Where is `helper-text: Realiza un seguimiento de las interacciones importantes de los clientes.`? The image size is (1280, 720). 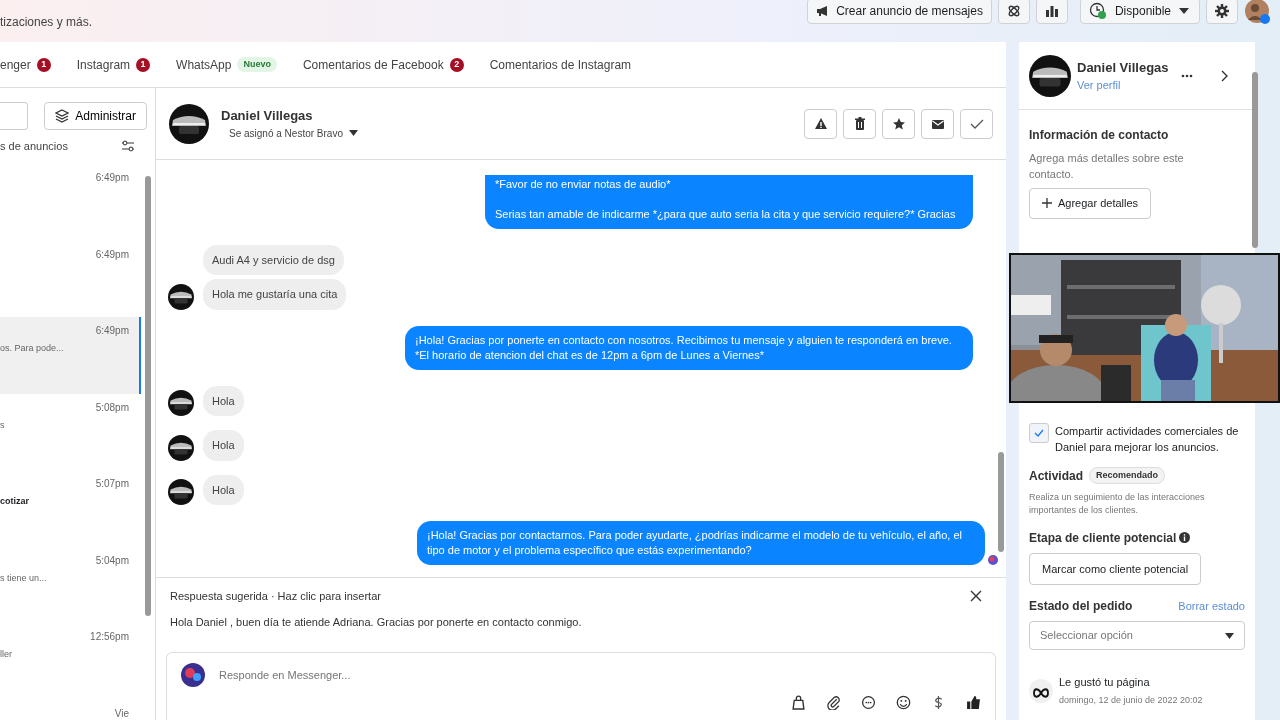 helper-text: Realiza un seguimiento de las interacciones importantes de los clientes. is located at coordinates (1117, 503).